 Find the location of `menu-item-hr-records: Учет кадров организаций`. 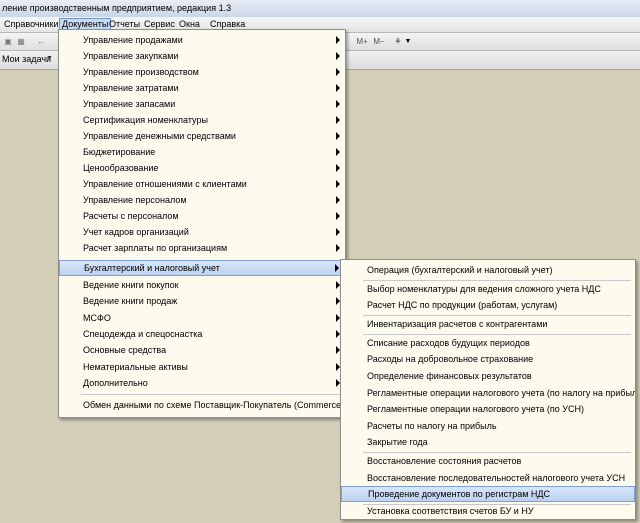

menu-item-hr-records: Учет кадров организаций is located at coordinates (202, 232).